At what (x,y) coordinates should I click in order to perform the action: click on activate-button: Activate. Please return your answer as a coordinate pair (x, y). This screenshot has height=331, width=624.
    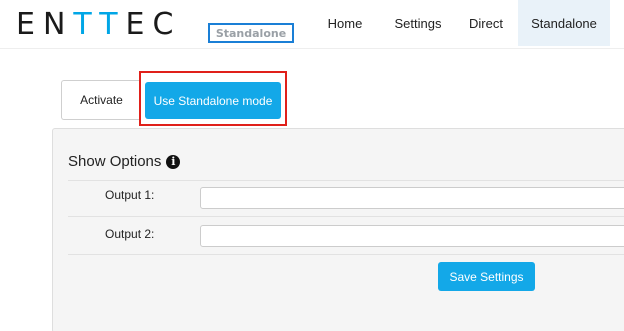
    Looking at the image, I should click on (101, 100).